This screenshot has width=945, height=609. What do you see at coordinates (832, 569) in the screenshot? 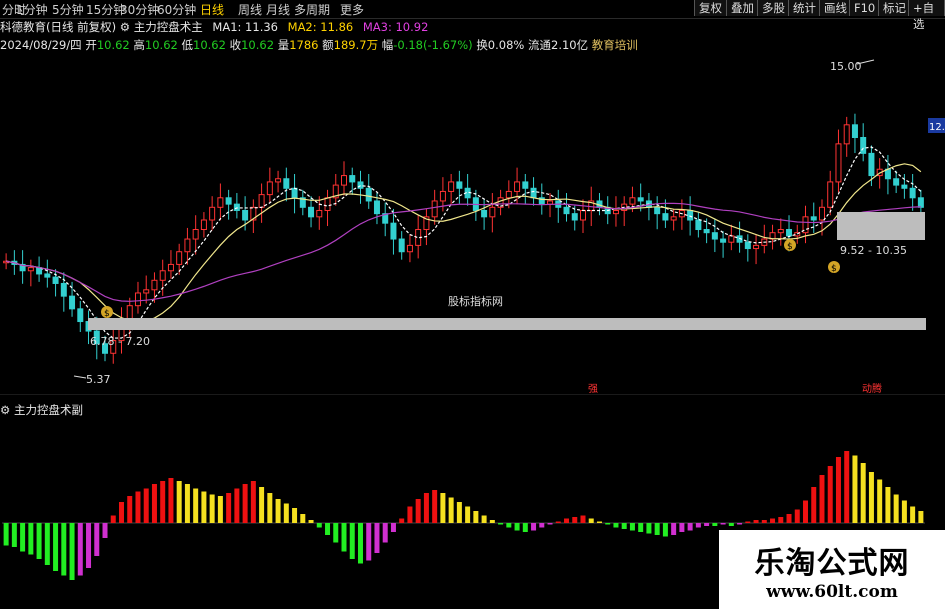
I see `site-logo: 乐淘公式网 www.60lt.com` at bounding box center [832, 569].